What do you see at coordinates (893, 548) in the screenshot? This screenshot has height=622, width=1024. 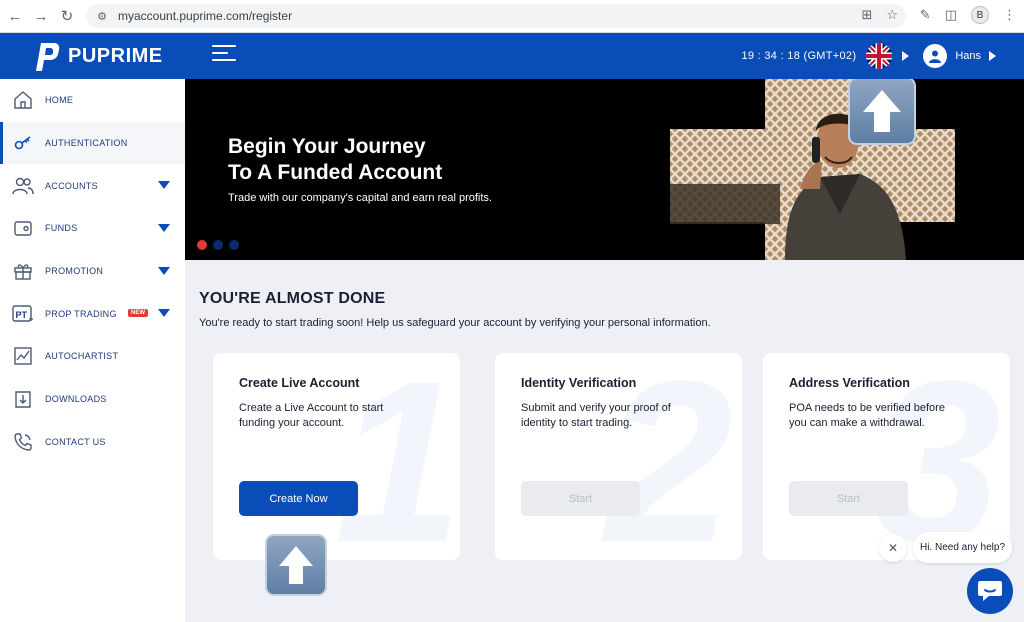 I see `chat-close-icon: ✕` at bounding box center [893, 548].